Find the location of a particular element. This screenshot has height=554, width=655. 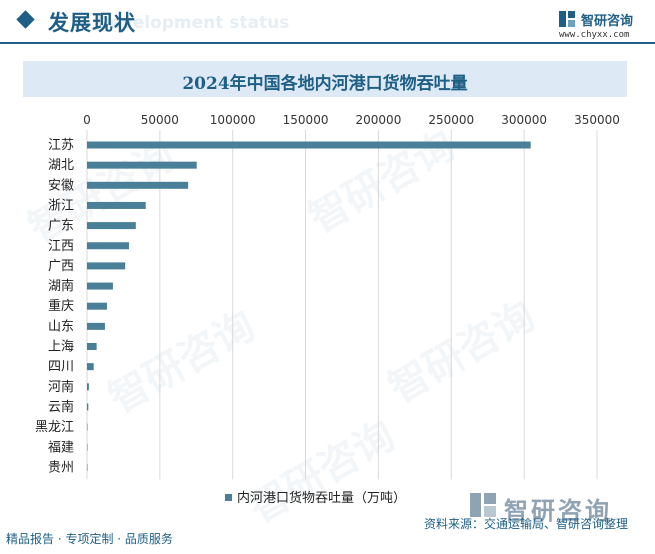

brand: 智研咨询 www.chyxx.com is located at coordinates (604, 26).